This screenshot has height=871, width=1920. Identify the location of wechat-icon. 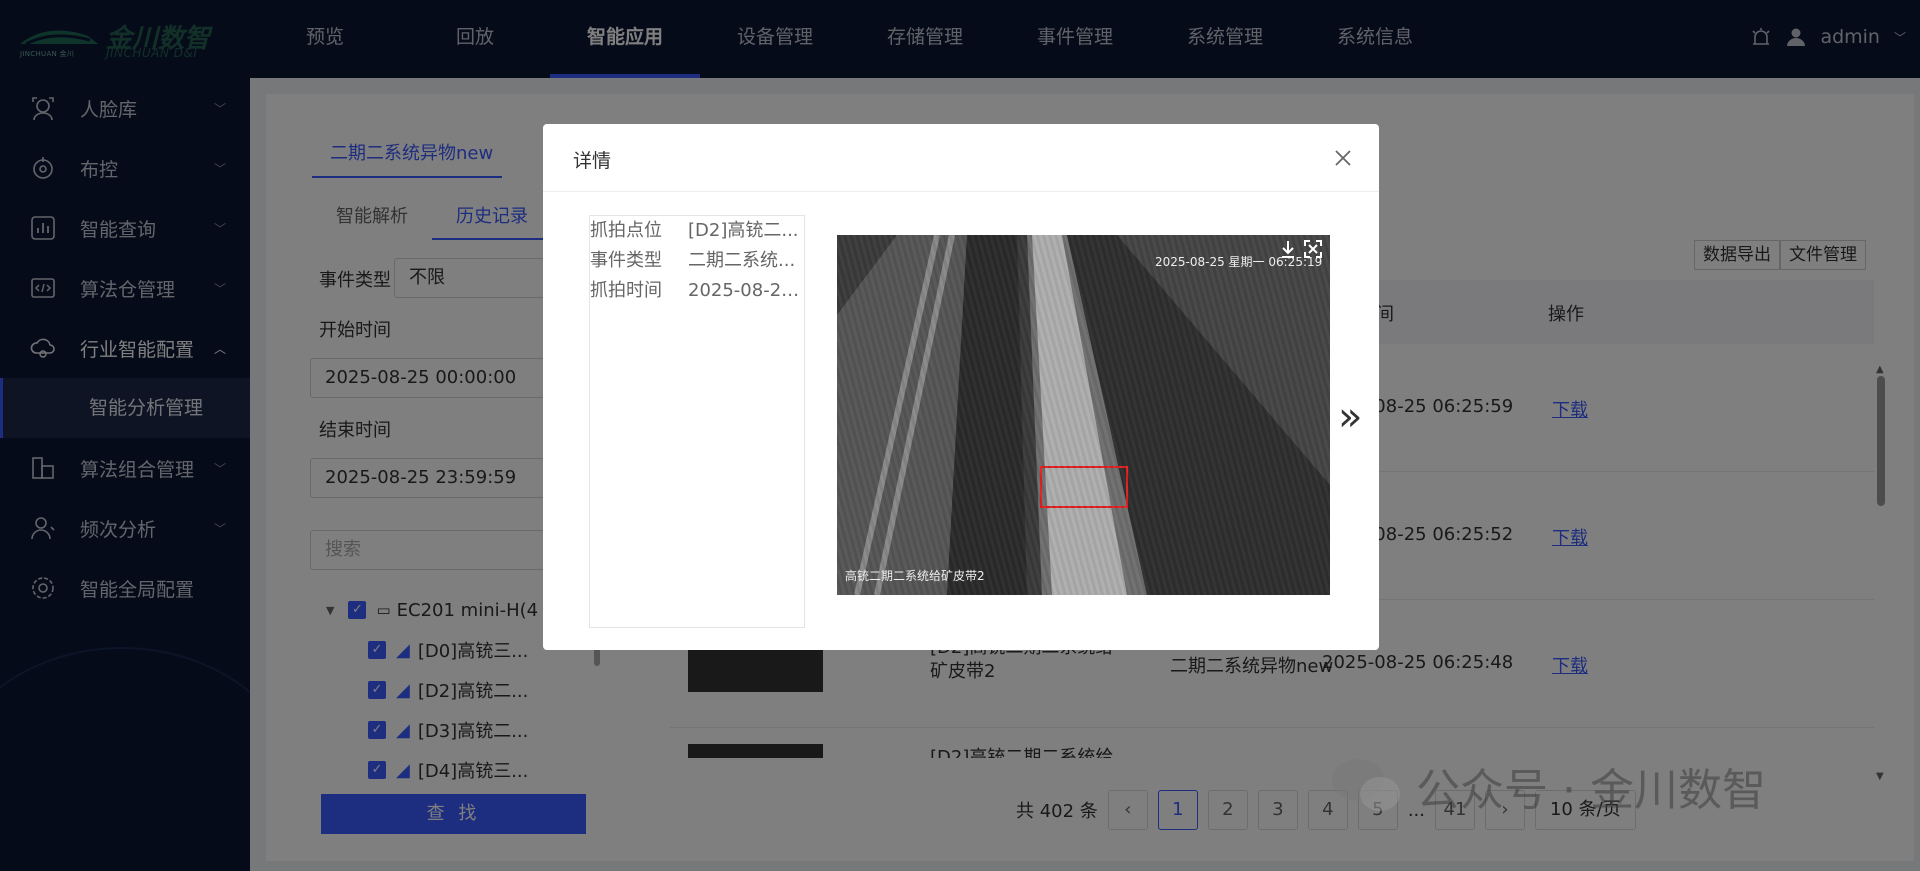
(1366, 785).